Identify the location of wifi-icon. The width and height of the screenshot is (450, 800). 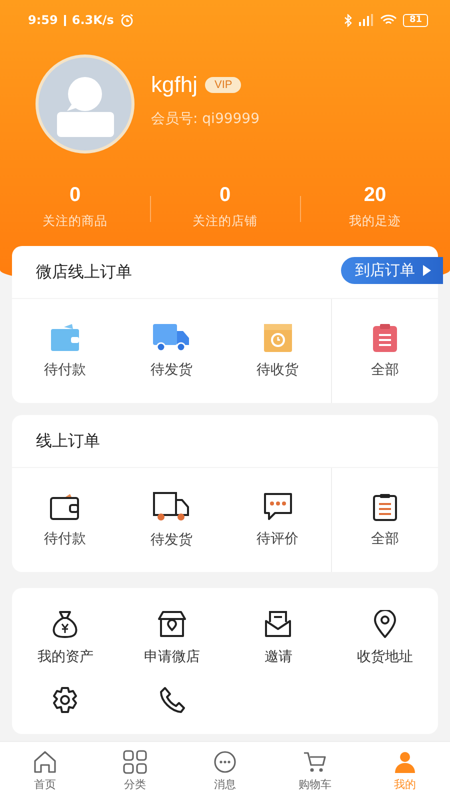
(389, 20).